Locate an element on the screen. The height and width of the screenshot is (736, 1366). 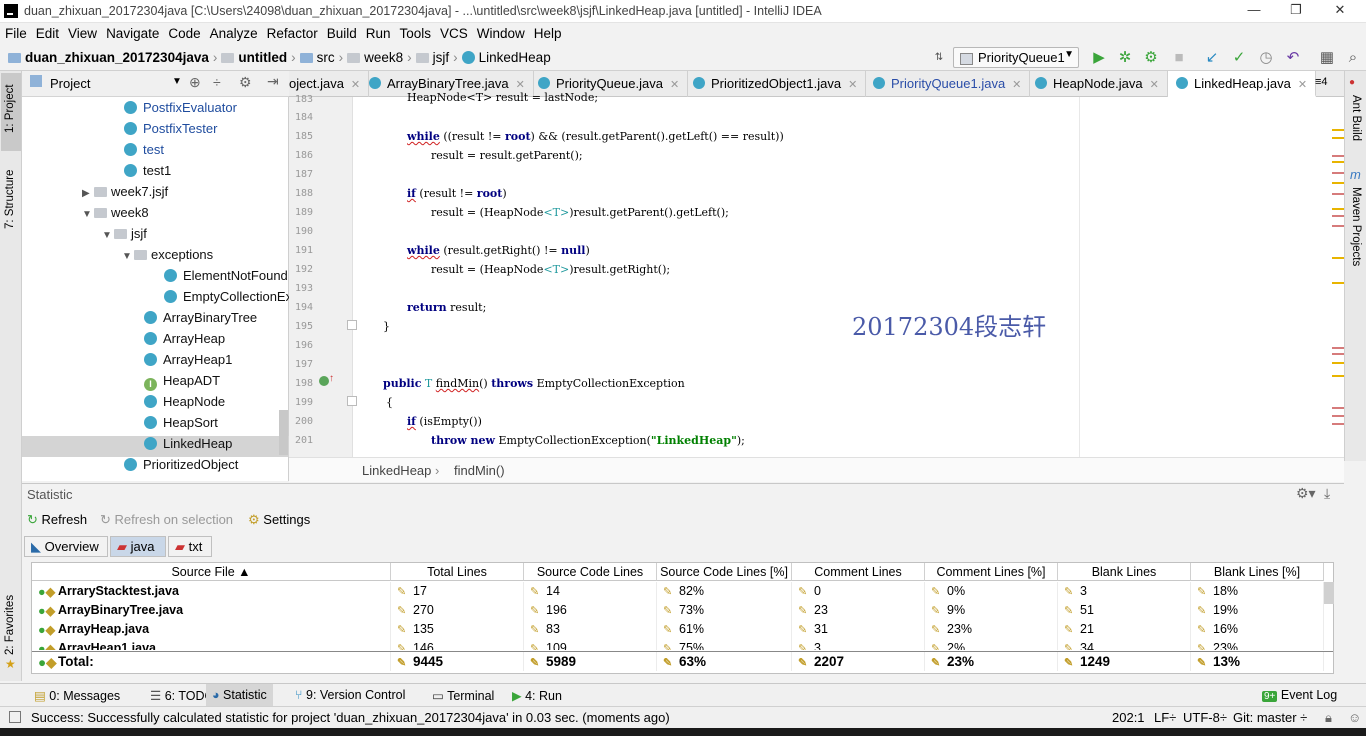
menu-build: Build is located at coordinates (341, 32).